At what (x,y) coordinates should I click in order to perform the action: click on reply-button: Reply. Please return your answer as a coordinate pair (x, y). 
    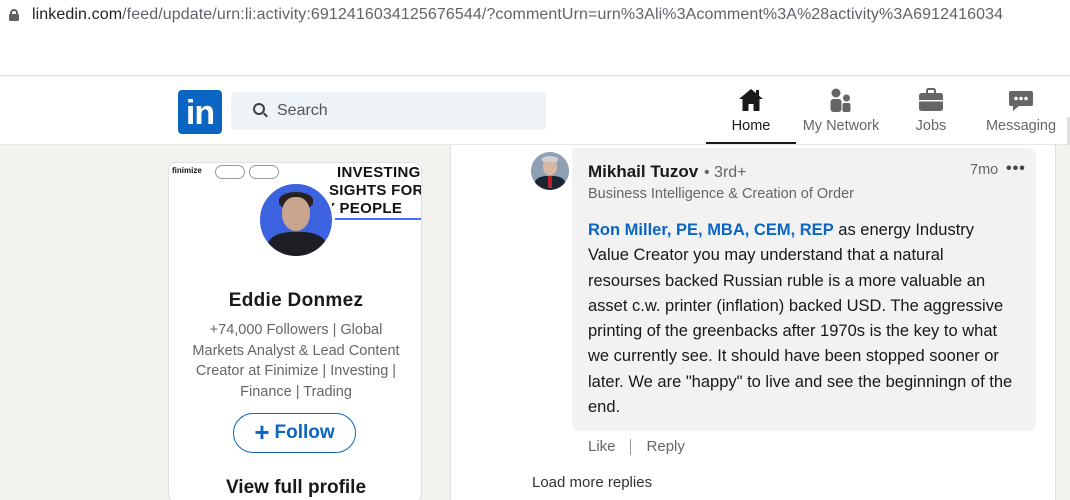
    Looking at the image, I should click on (666, 446).